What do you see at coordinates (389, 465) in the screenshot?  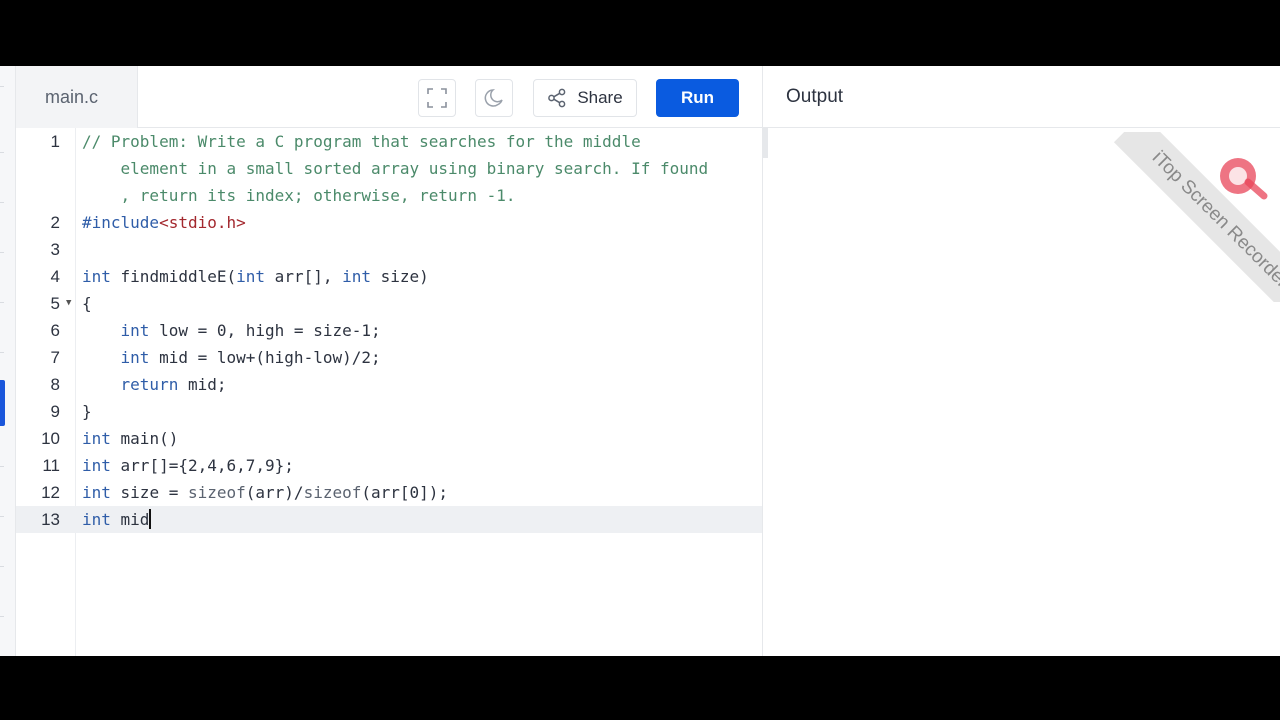 I see `code-line: 11 int arr[]={2,4,6,7,9};` at bounding box center [389, 465].